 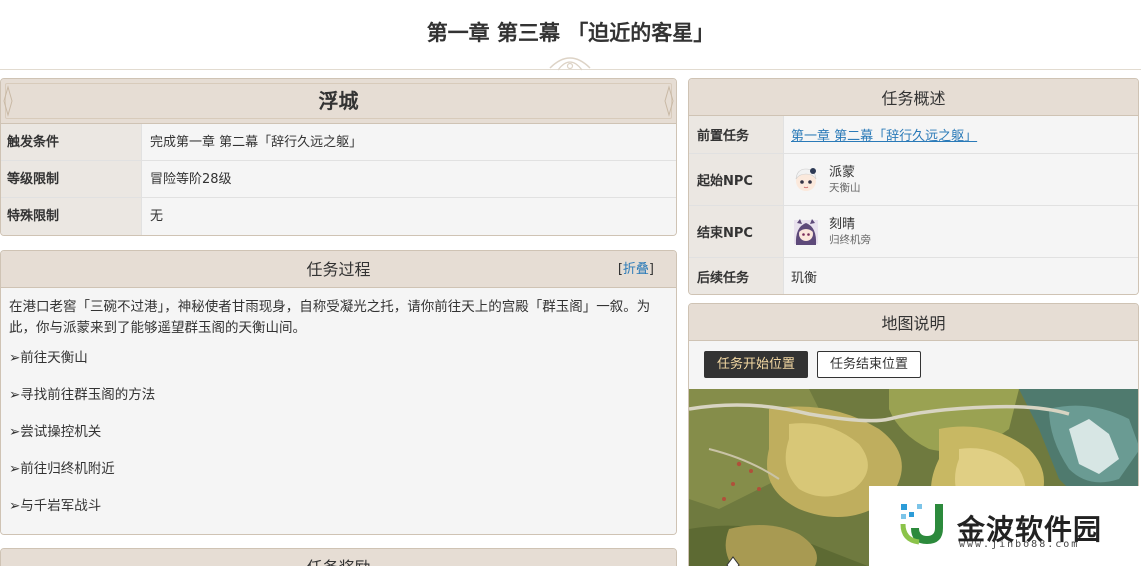 What do you see at coordinates (961, 276) in the screenshot?
I see `next-quest-value: 玑衡` at bounding box center [961, 276].